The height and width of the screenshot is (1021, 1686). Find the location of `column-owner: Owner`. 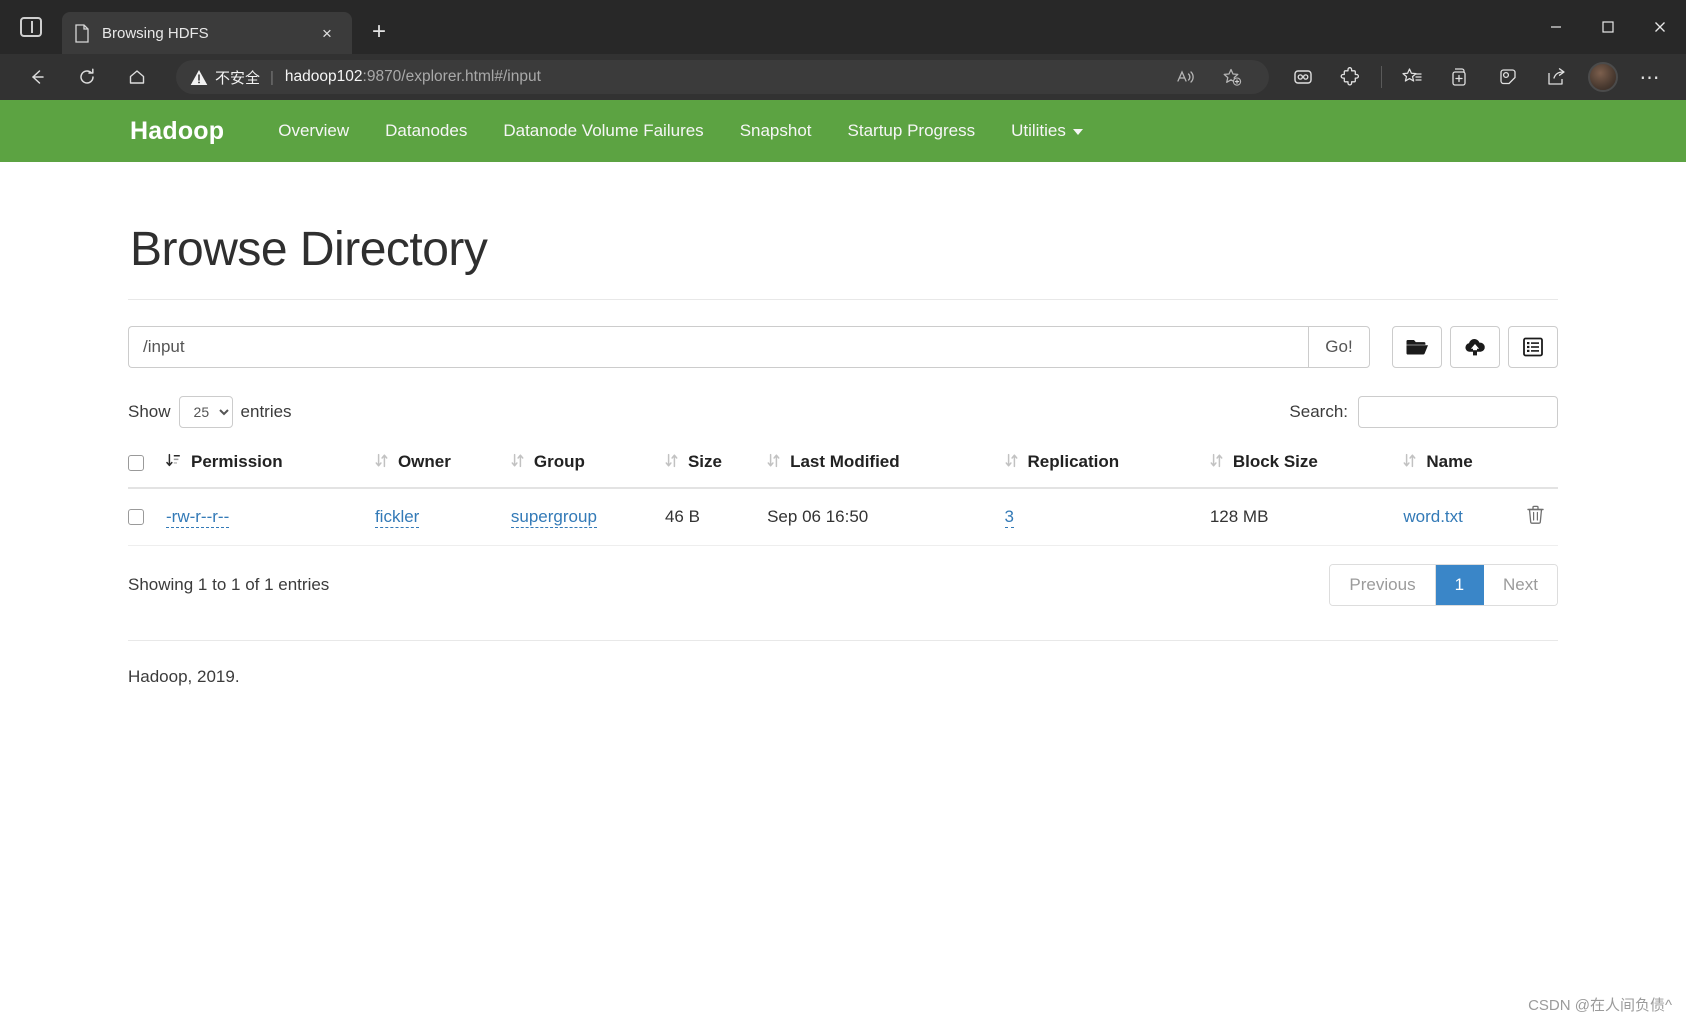

column-owner: Owner is located at coordinates (442, 465).